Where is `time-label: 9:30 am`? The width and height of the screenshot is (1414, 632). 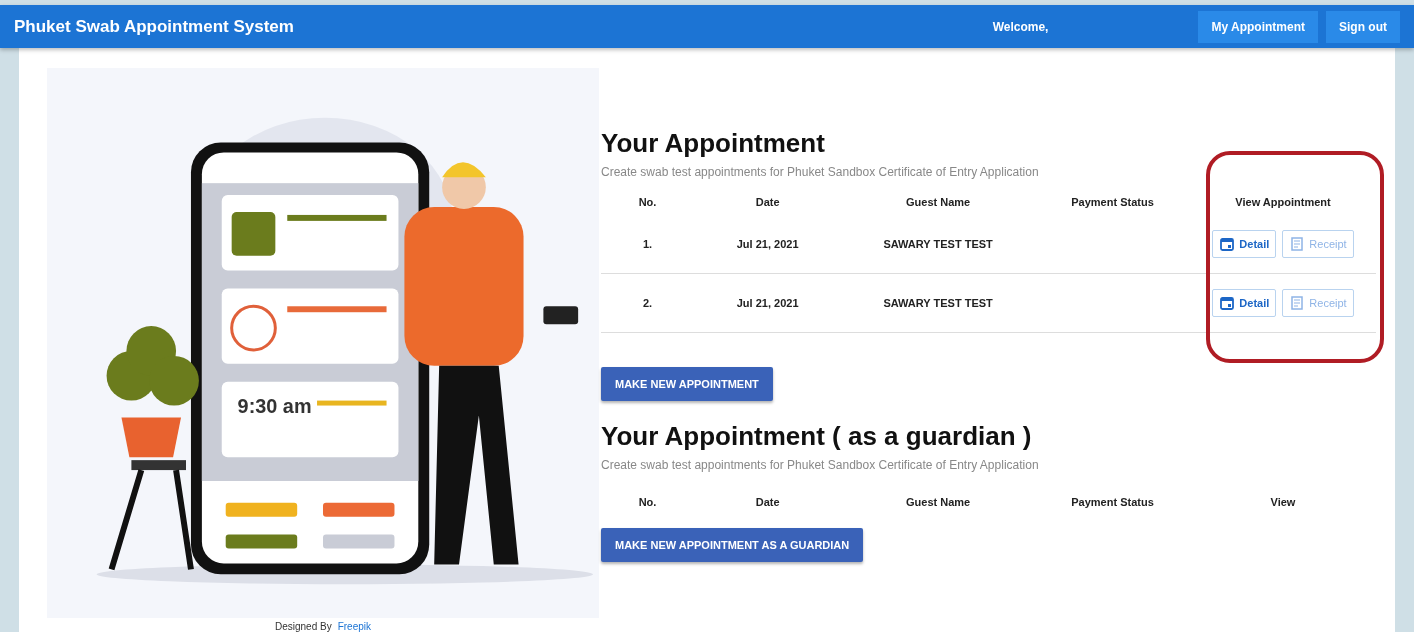
time-label: 9:30 am is located at coordinates (274, 406).